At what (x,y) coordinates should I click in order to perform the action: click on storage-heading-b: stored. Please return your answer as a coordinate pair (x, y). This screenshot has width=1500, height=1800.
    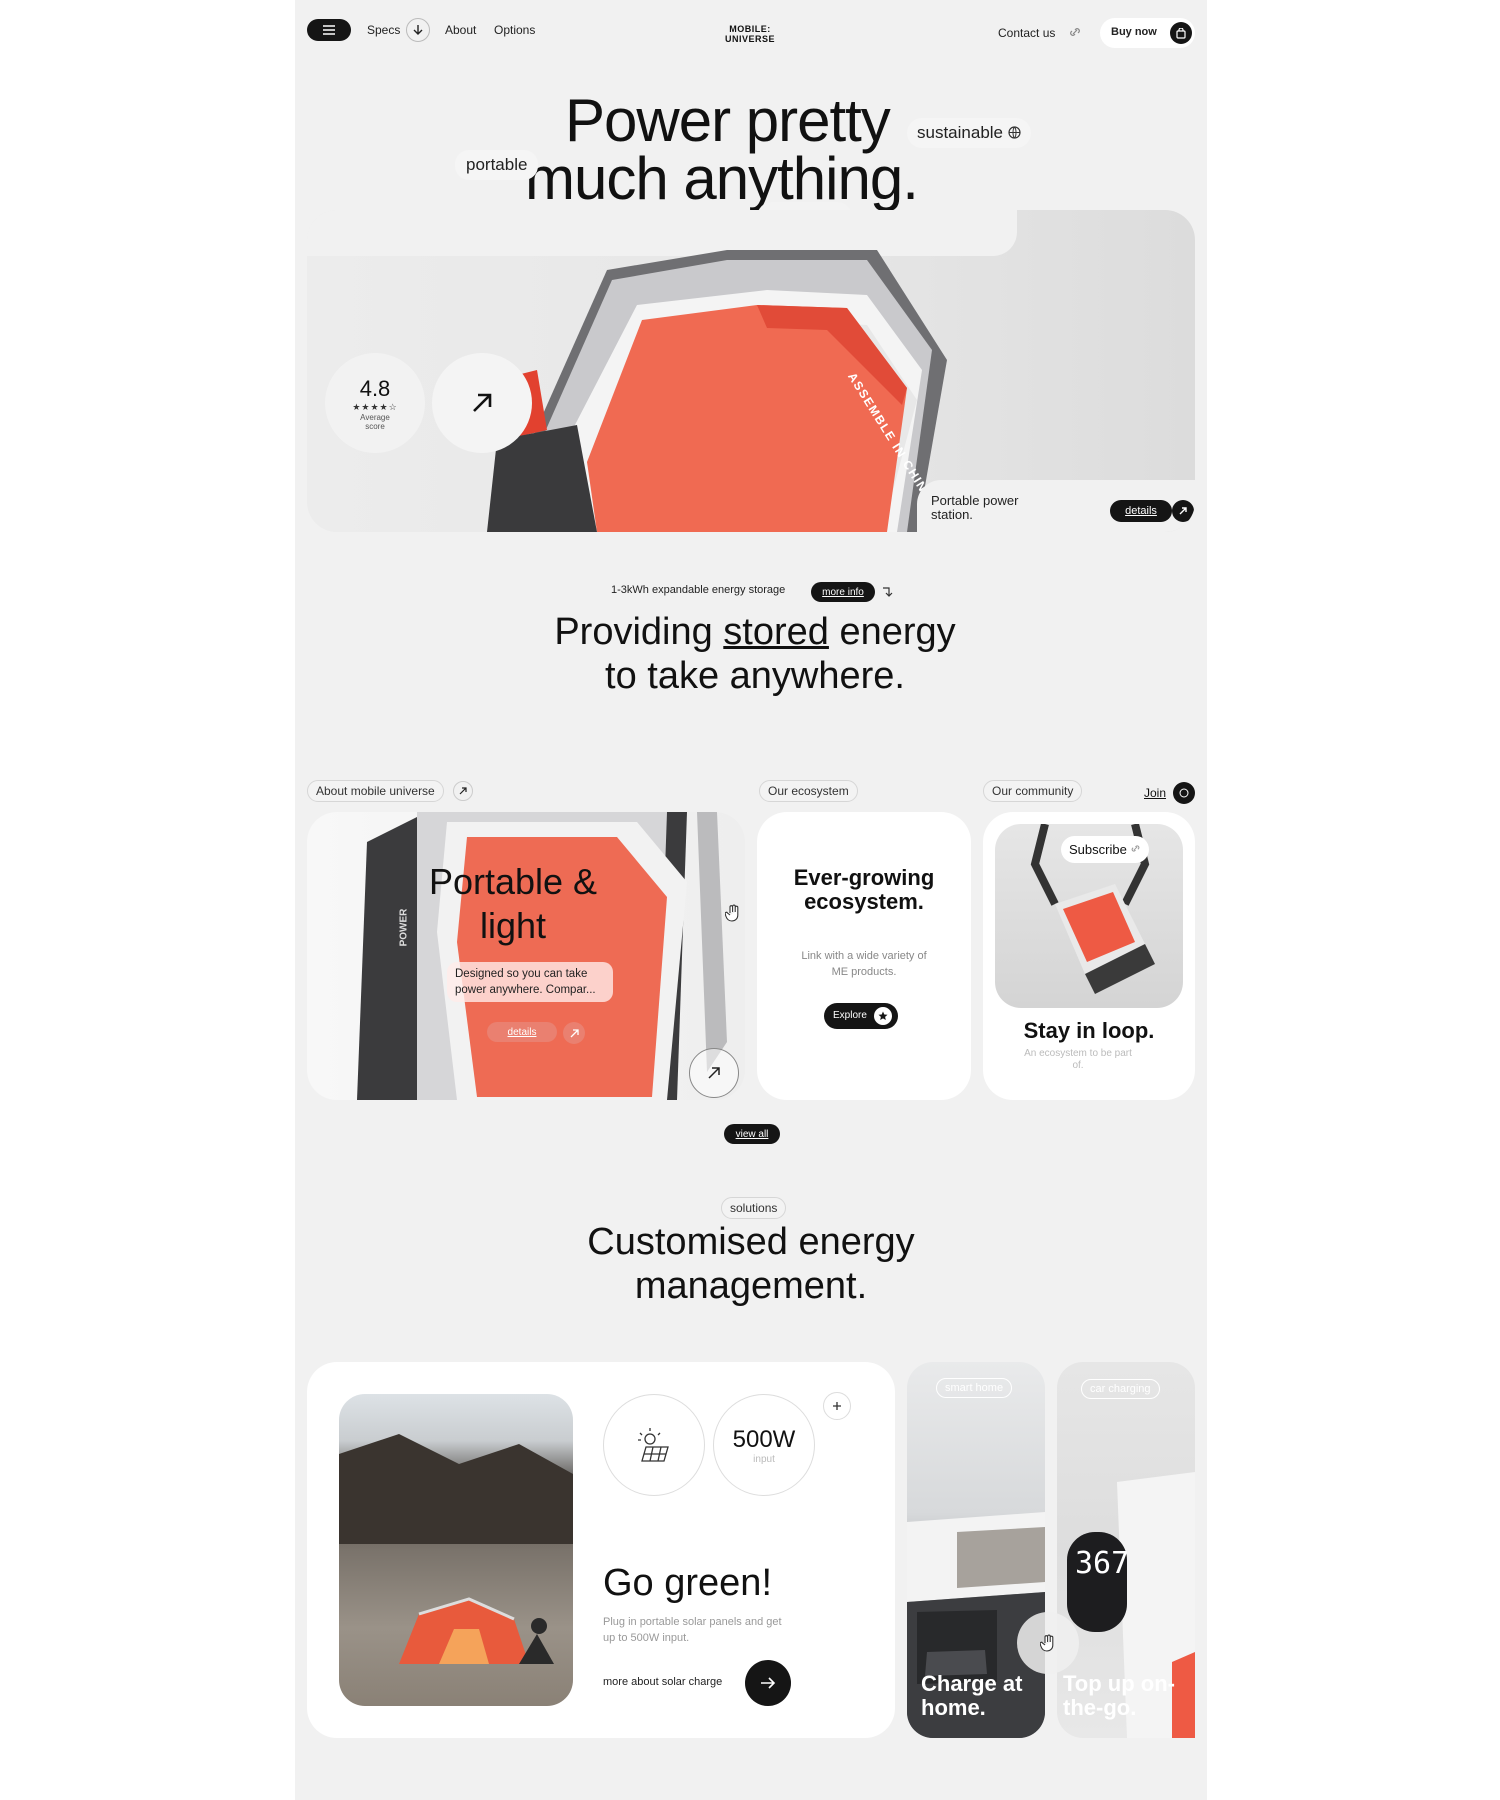
    Looking at the image, I should click on (776, 632).